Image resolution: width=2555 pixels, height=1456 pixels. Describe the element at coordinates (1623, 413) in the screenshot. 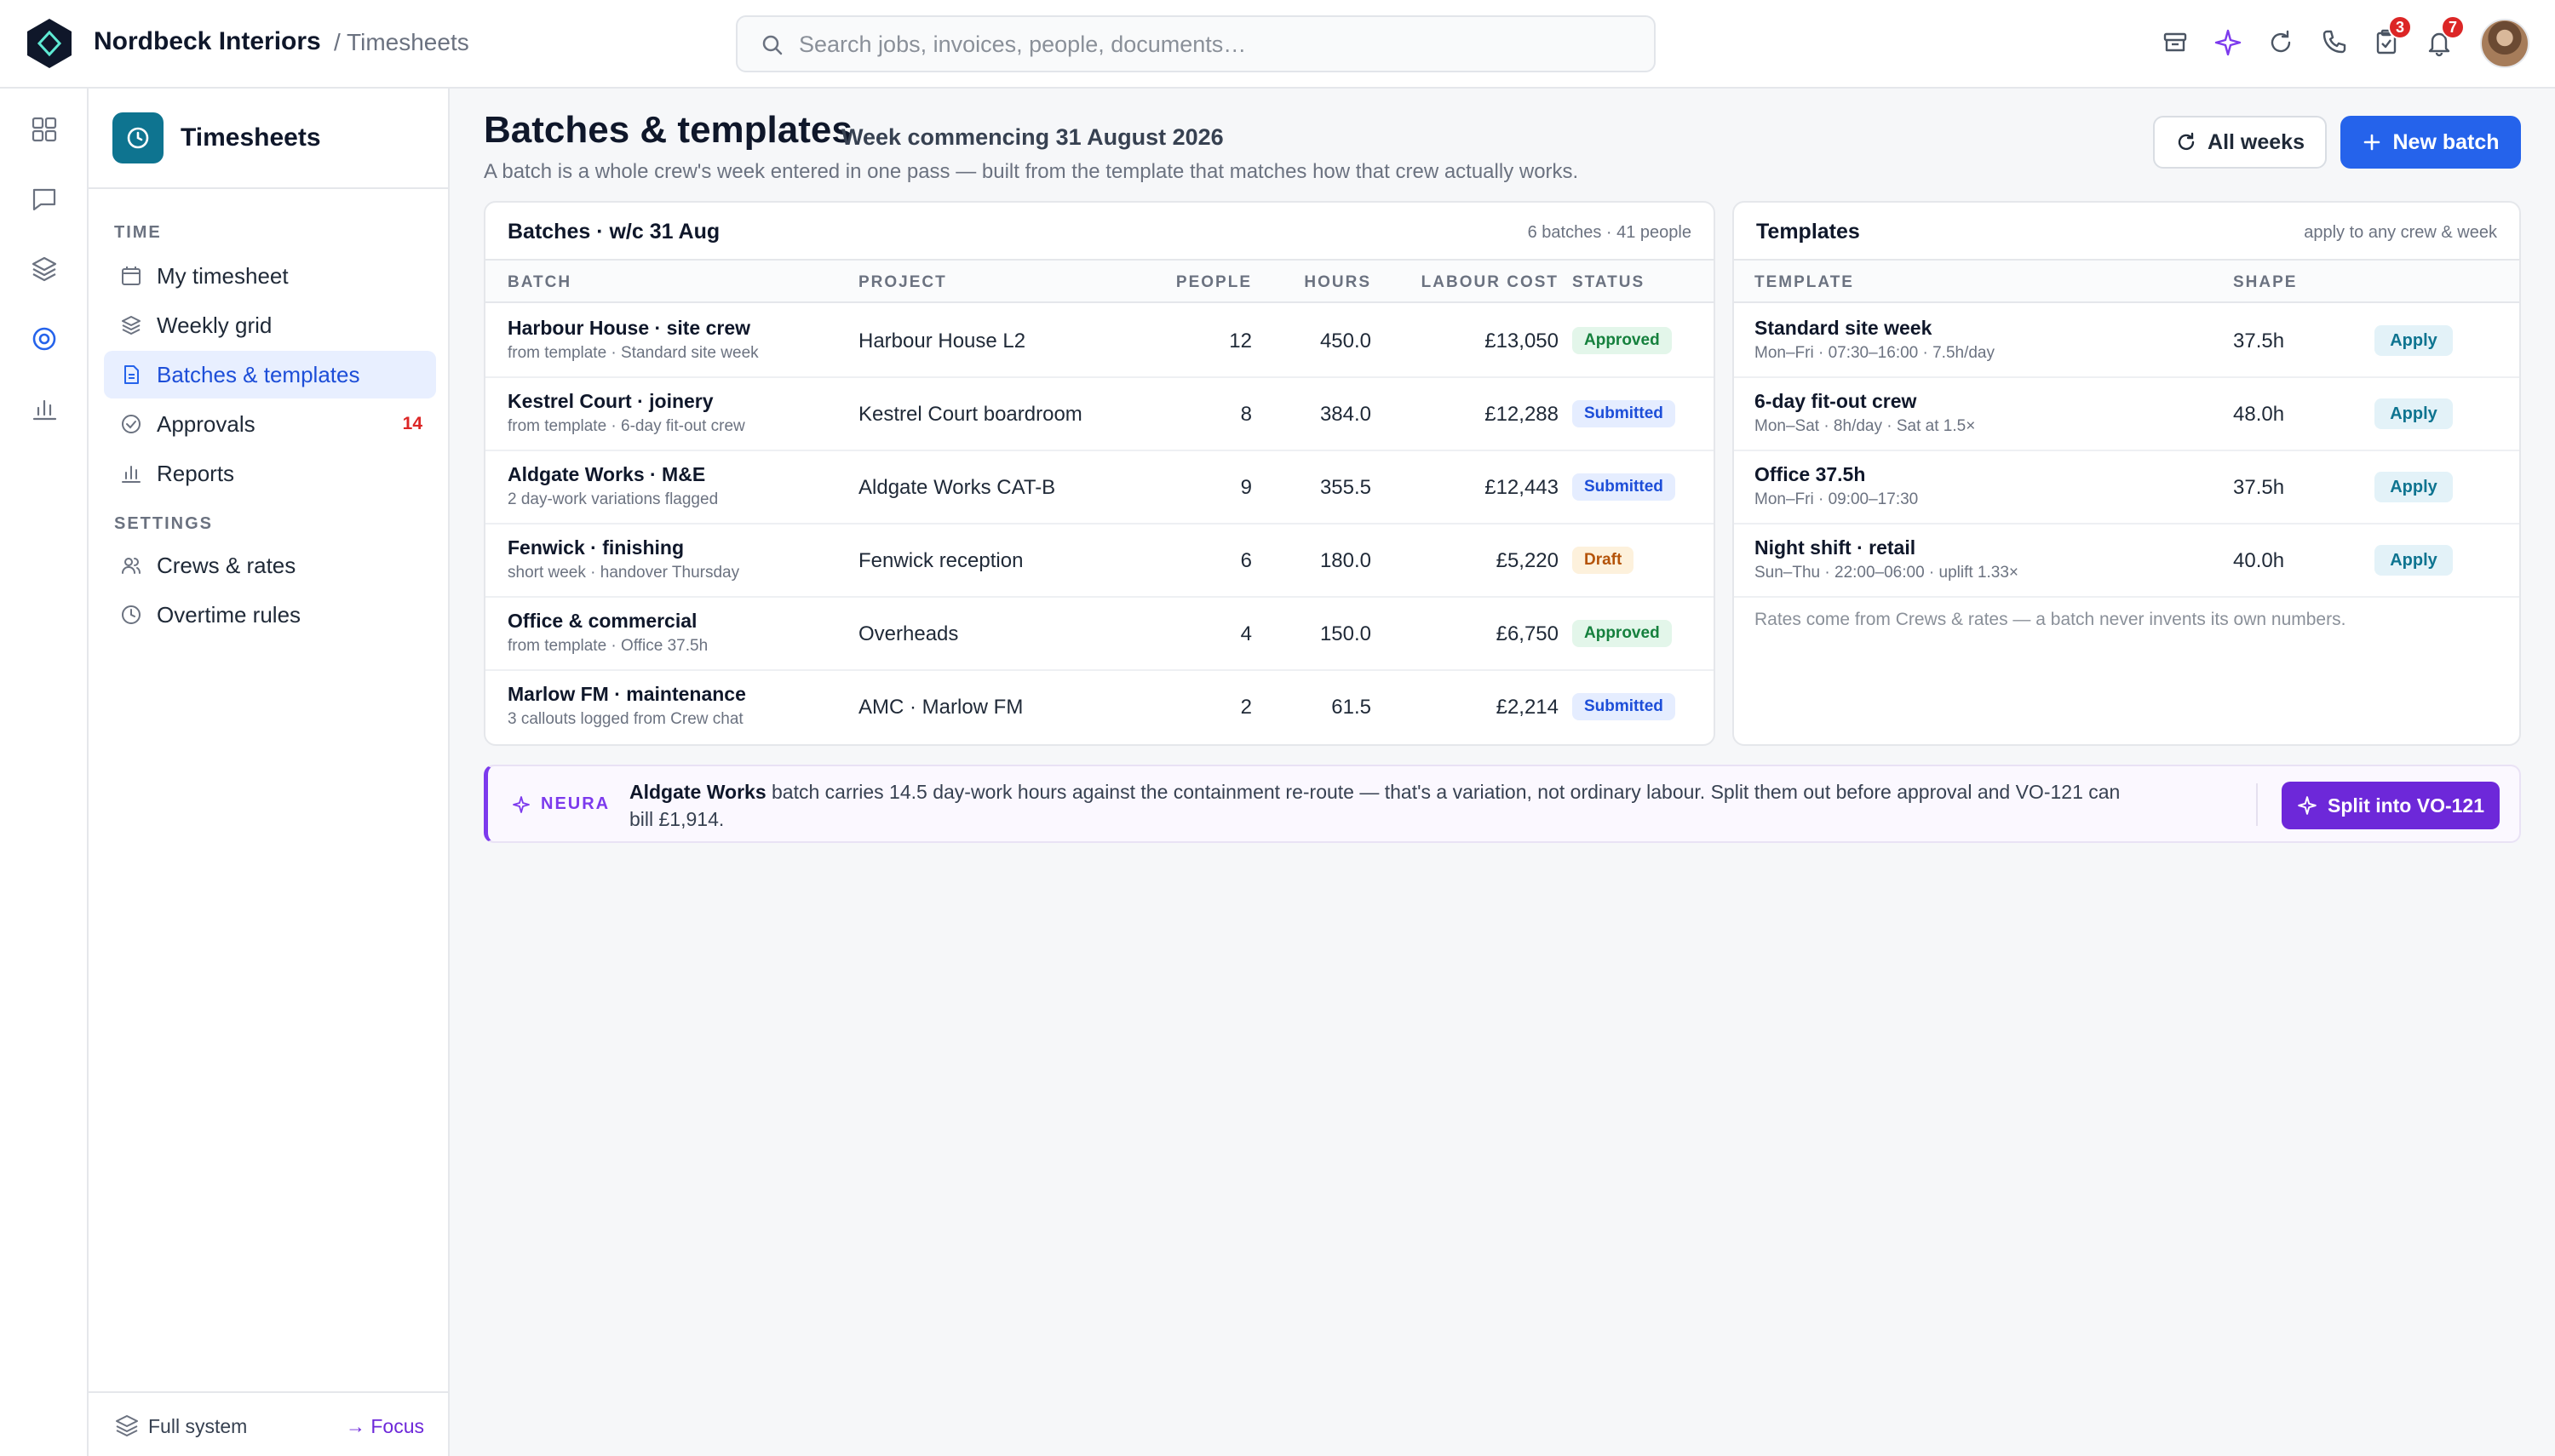

I see `status-badge: Submitted` at that location.